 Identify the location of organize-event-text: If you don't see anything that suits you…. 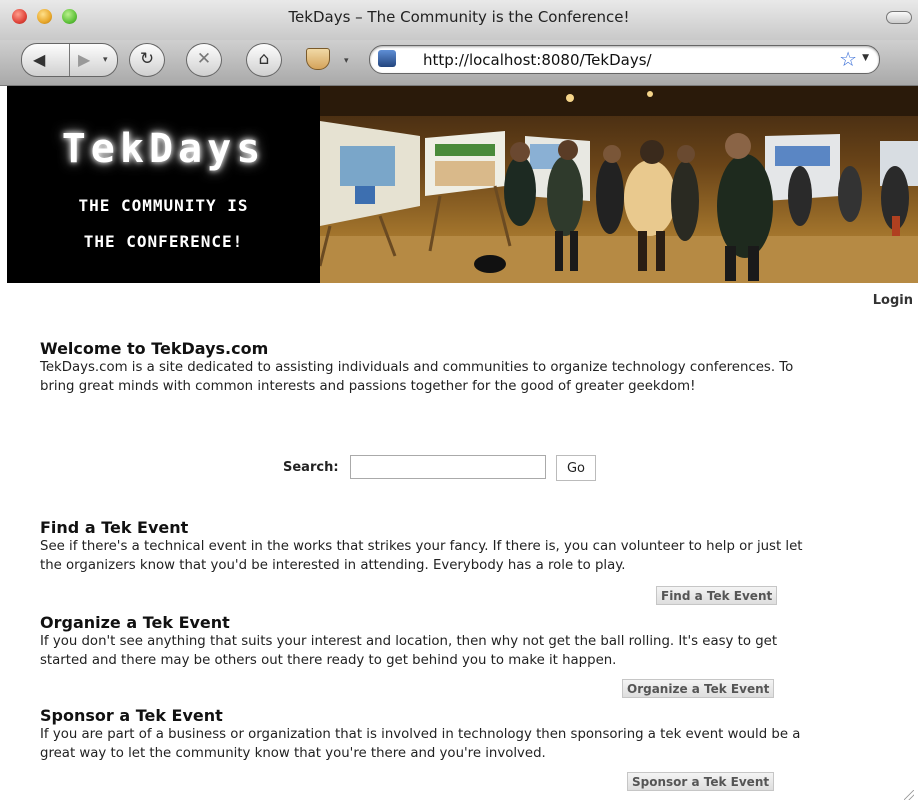
(409, 651).